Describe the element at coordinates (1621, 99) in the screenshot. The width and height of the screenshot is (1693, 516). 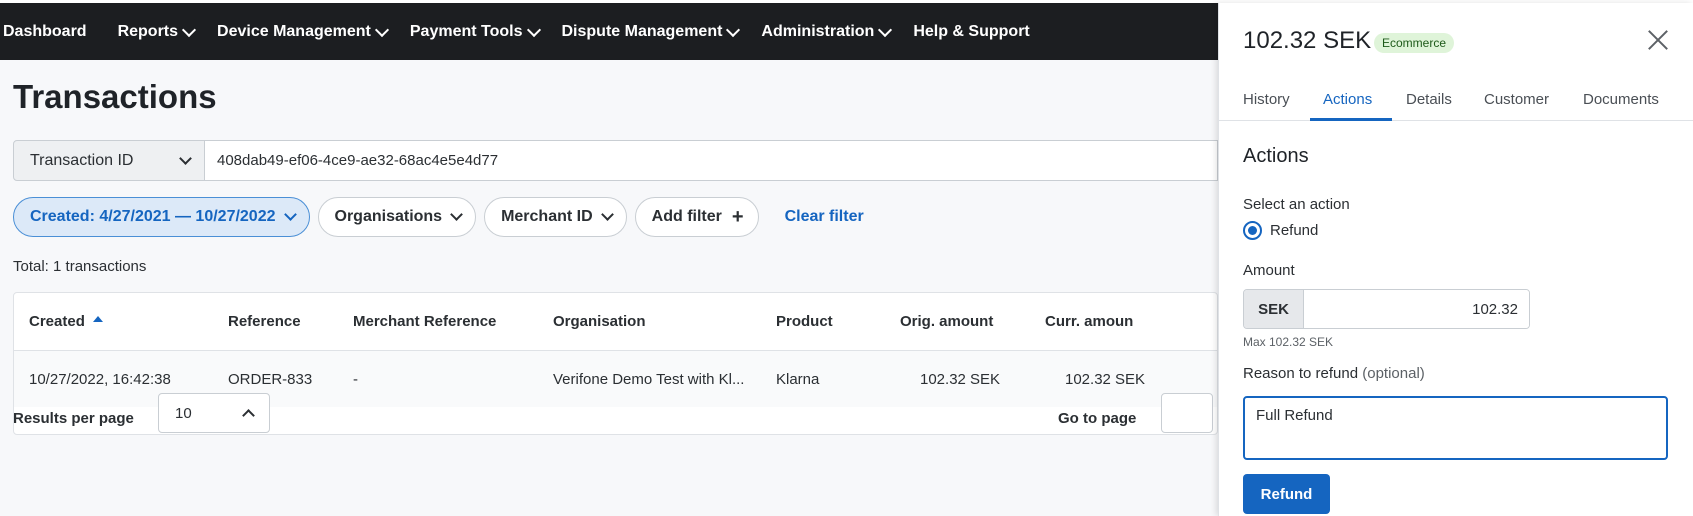
I see `tab-documents: Documents` at that location.